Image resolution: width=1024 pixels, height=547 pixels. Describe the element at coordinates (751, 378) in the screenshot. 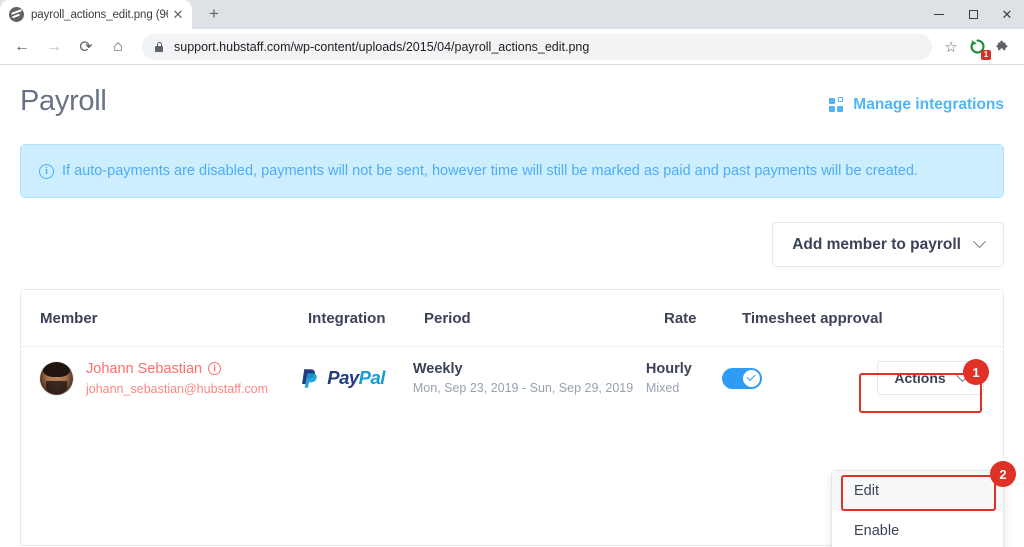

I see `check-icon` at that location.